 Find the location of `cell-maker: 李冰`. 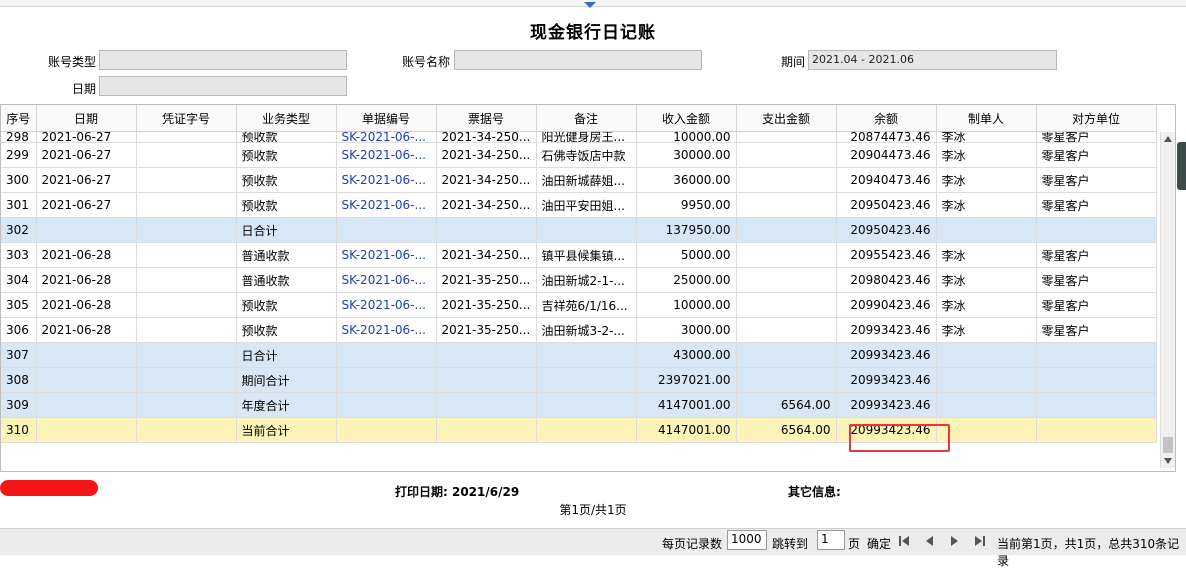

cell-maker: 李冰 is located at coordinates (986, 330).